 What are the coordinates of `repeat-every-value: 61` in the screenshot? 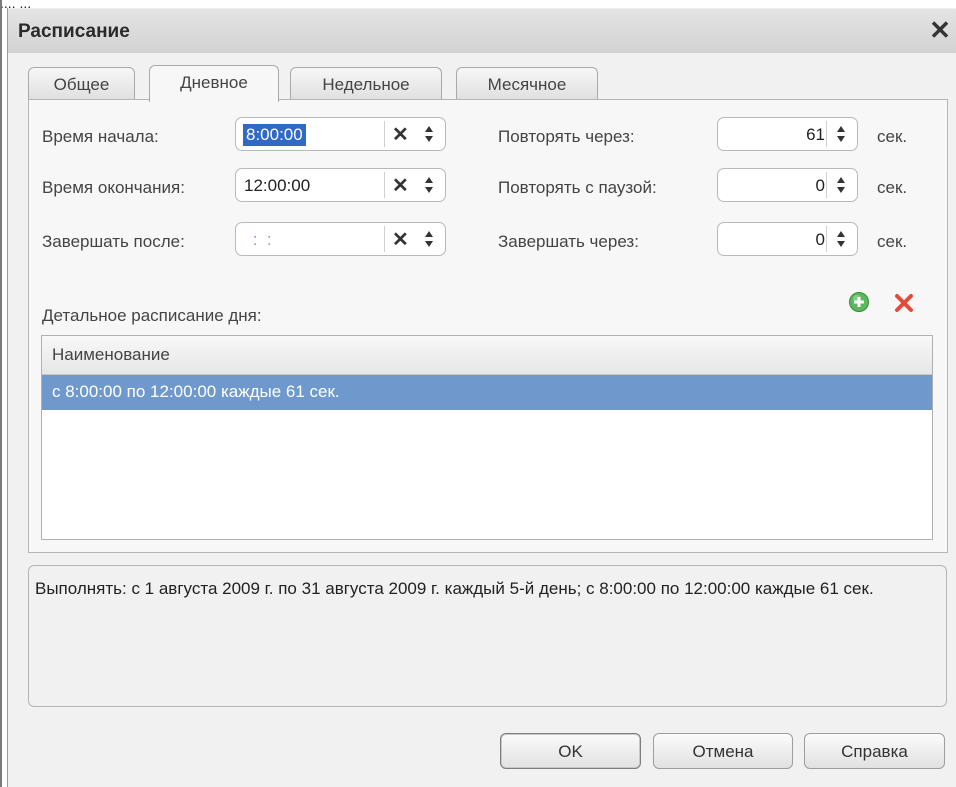 It's located at (815, 135).